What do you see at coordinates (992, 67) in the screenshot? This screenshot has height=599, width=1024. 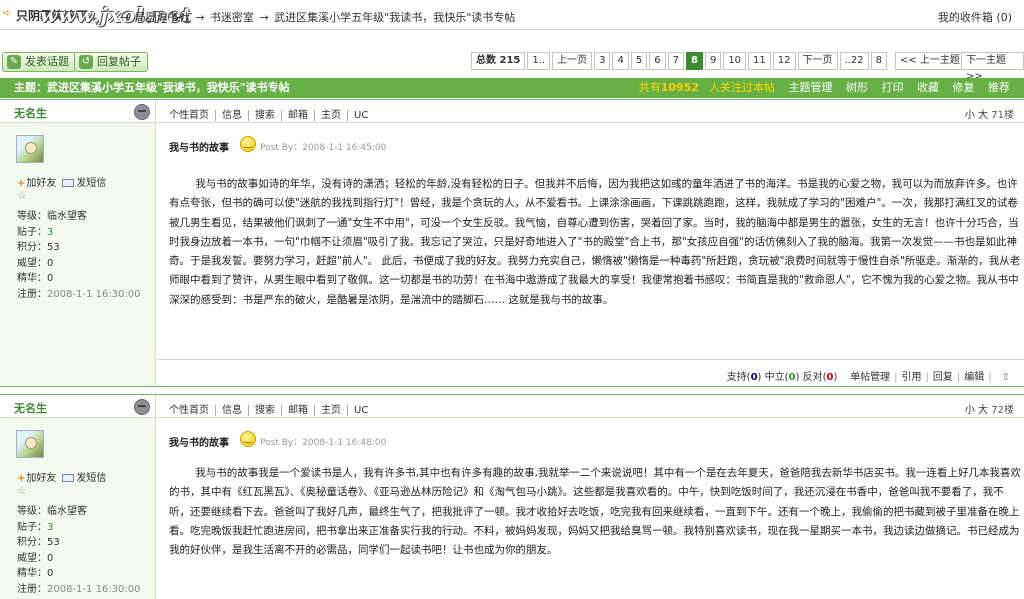 I see `next-topic-button: 下一主题 >>` at bounding box center [992, 67].